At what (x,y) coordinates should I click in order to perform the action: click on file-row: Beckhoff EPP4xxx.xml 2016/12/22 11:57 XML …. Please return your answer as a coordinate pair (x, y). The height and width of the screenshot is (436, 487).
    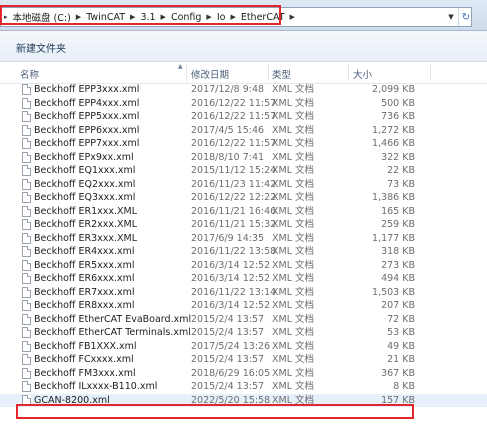
    Looking at the image, I should click on (243, 104).